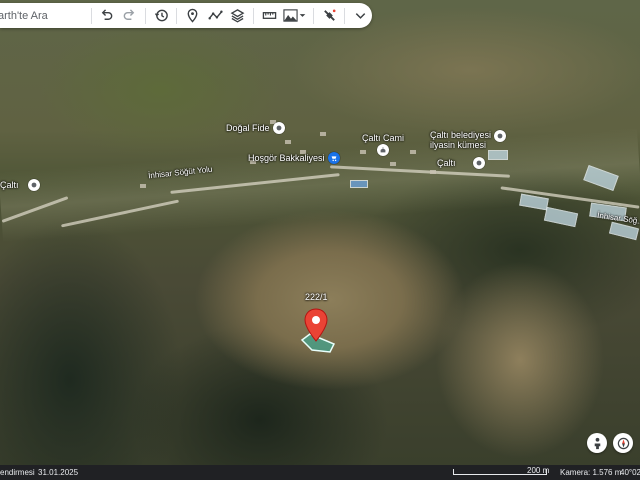  What do you see at coordinates (333, 158) in the screenshot?
I see `shopping-cart-icon` at bounding box center [333, 158].